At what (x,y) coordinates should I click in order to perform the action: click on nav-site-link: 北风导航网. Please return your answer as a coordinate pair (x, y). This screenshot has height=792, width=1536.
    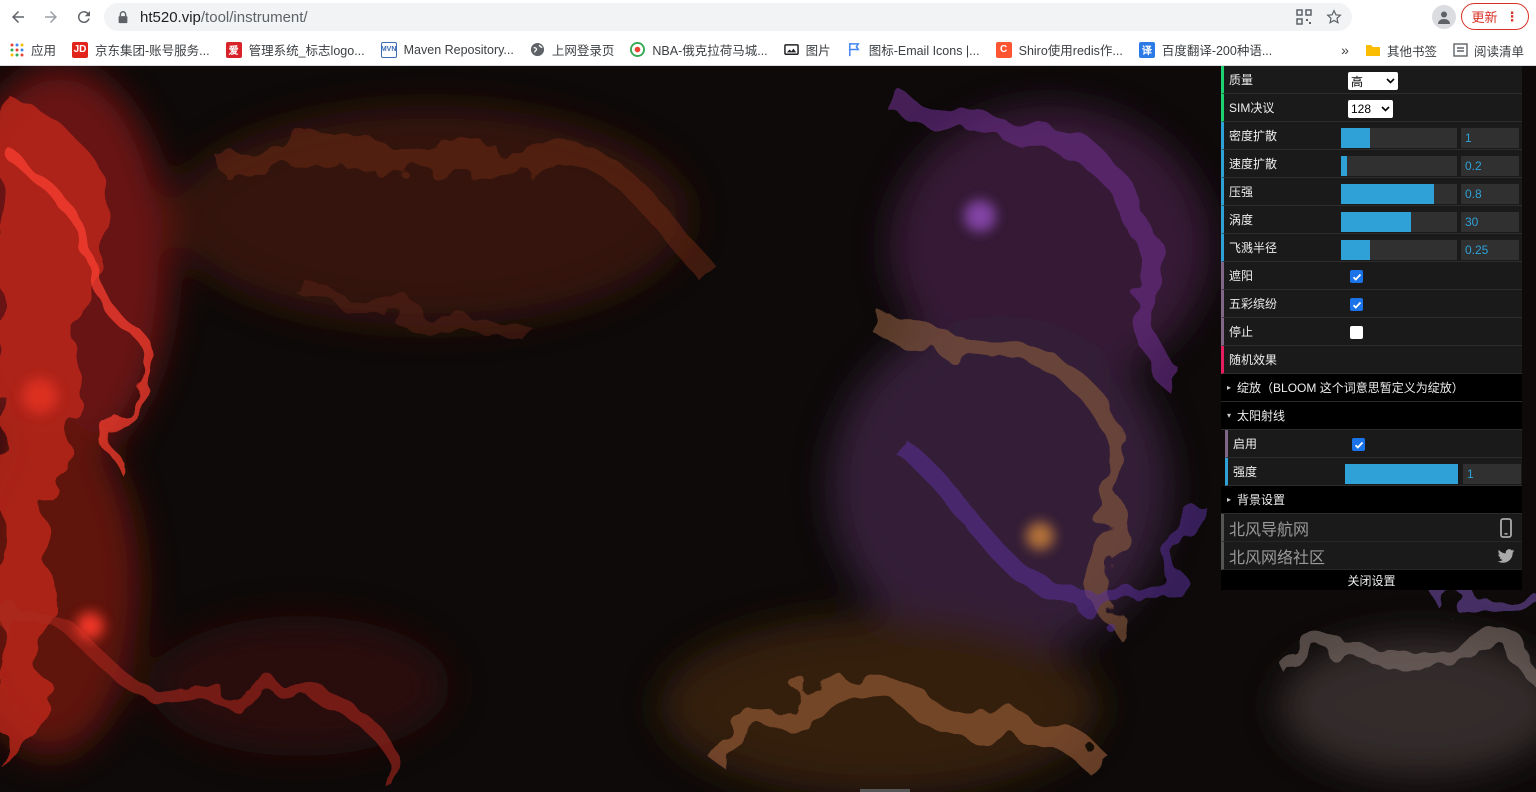
    Looking at the image, I should click on (1371, 528).